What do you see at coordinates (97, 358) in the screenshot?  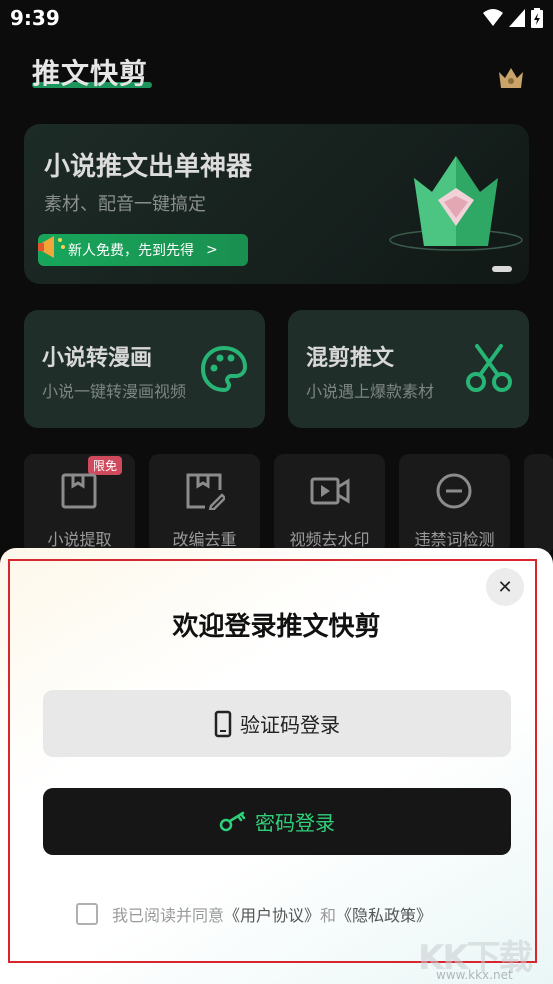 I see `card-title: 小说转漫画` at bounding box center [97, 358].